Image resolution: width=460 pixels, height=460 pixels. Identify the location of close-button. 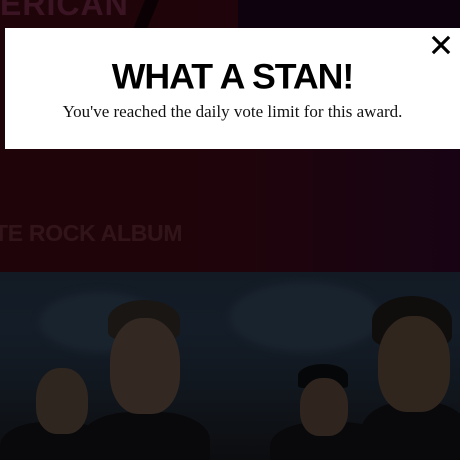
(441, 45).